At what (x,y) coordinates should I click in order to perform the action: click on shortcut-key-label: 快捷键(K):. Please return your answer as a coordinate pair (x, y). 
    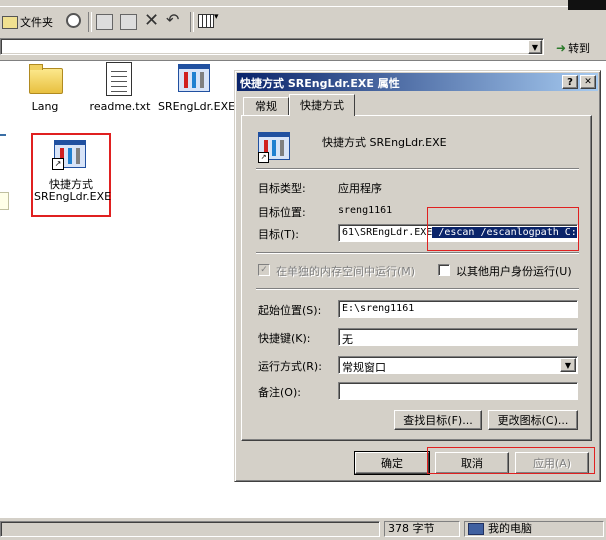
    Looking at the image, I should click on (284, 338).